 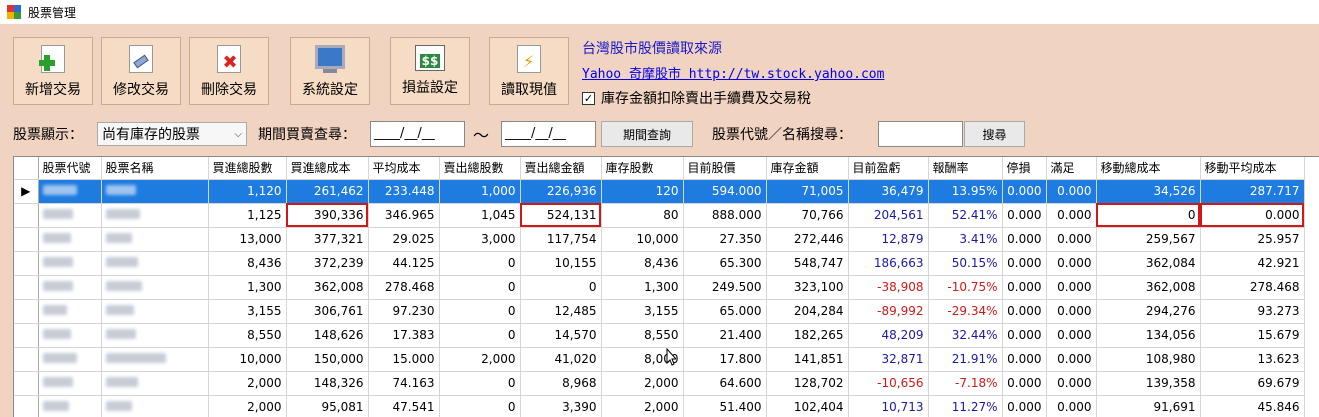 What do you see at coordinates (327, 168) in the screenshot?
I see `column-header: 買進總成本` at bounding box center [327, 168].